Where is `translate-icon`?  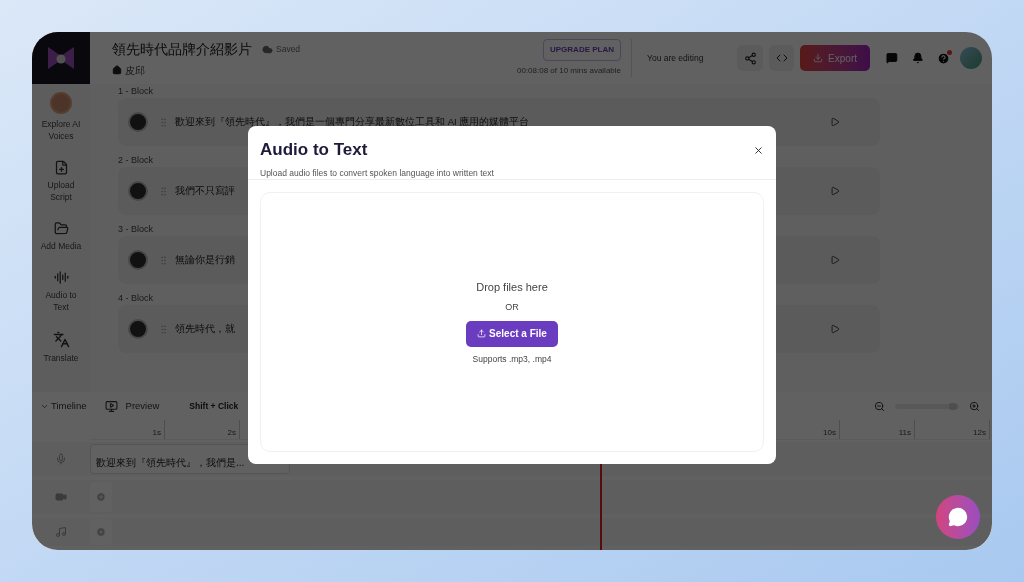
translate-icon is located at coordinates (61, 339).